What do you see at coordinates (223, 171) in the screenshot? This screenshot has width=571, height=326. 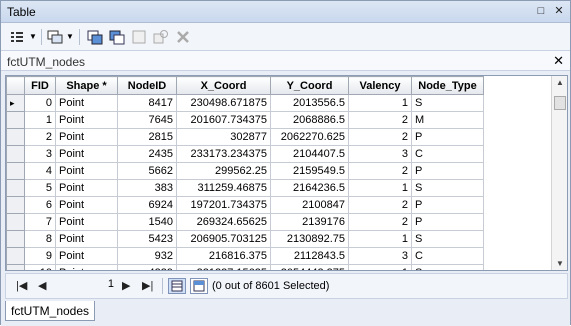 I see `table-cell: 299562.25` at bounding box center [223, 171].